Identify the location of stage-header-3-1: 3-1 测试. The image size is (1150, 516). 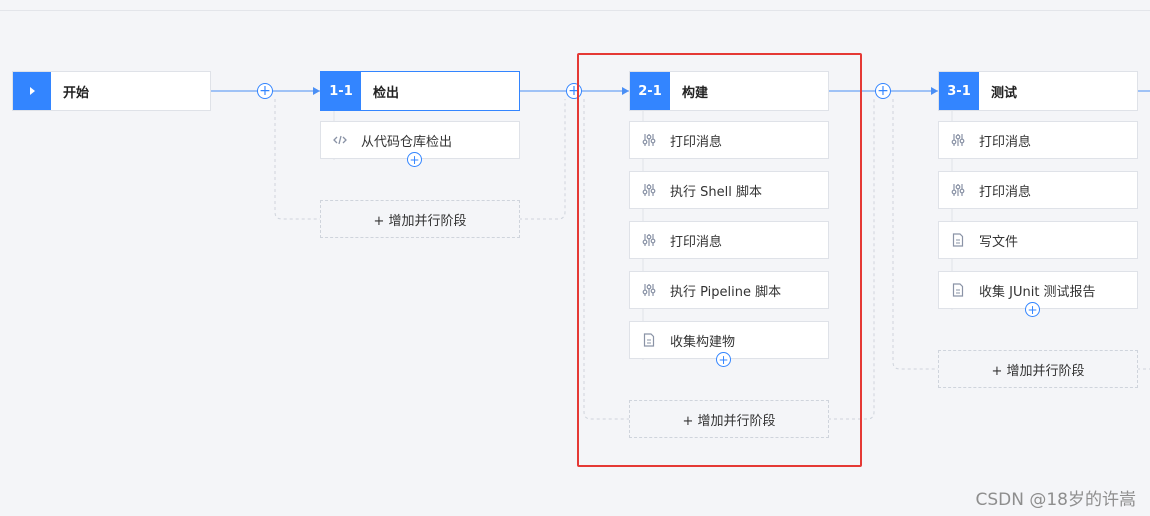
(1038, 91).